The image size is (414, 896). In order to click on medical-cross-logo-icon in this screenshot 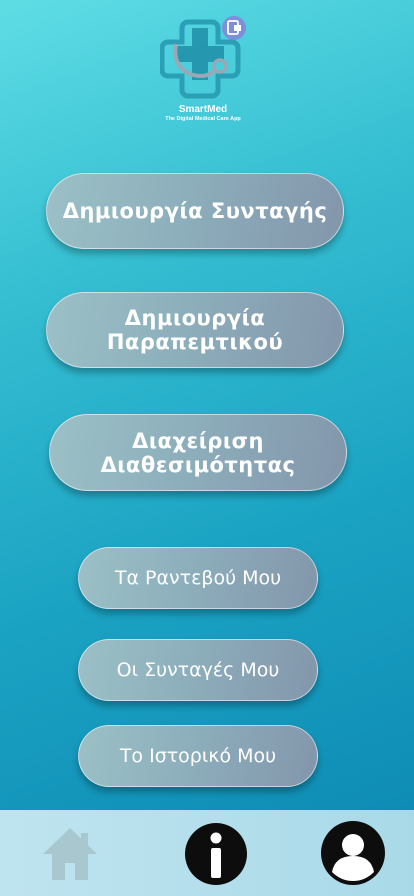, I will do `click(203, 57)`.